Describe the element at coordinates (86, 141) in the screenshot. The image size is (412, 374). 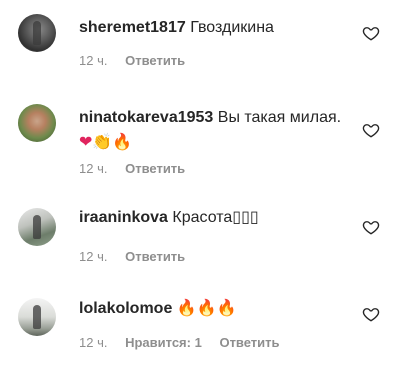
I see `heart-emoji: ❤` at that location.